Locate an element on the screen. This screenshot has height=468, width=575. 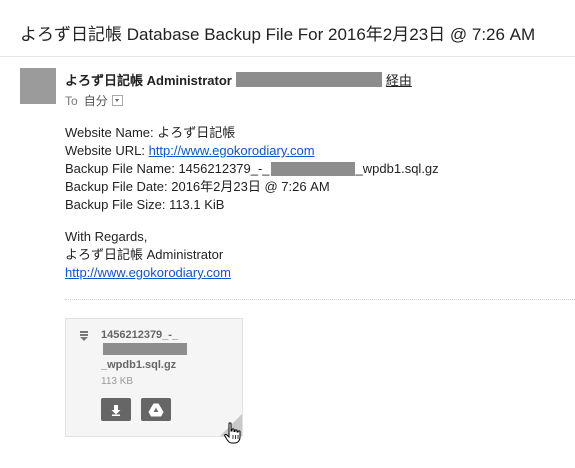
download-button is located at coordinates (116, 409).